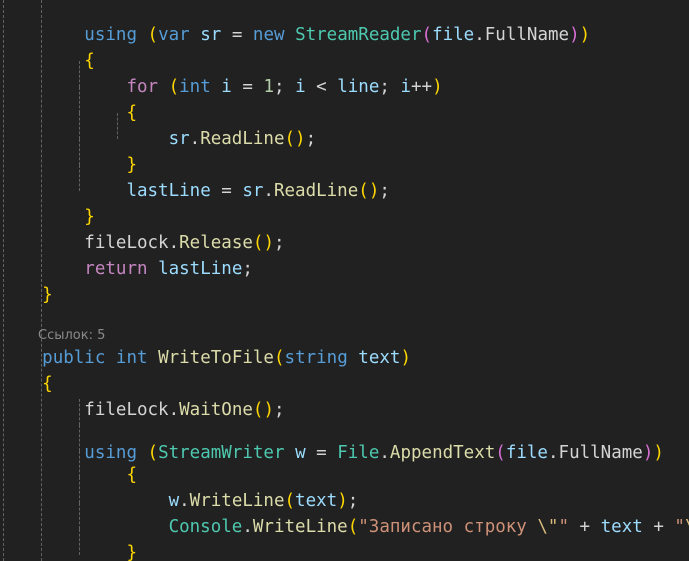  I want to click on code-line: fileLock.Release();, so click(344, 243).